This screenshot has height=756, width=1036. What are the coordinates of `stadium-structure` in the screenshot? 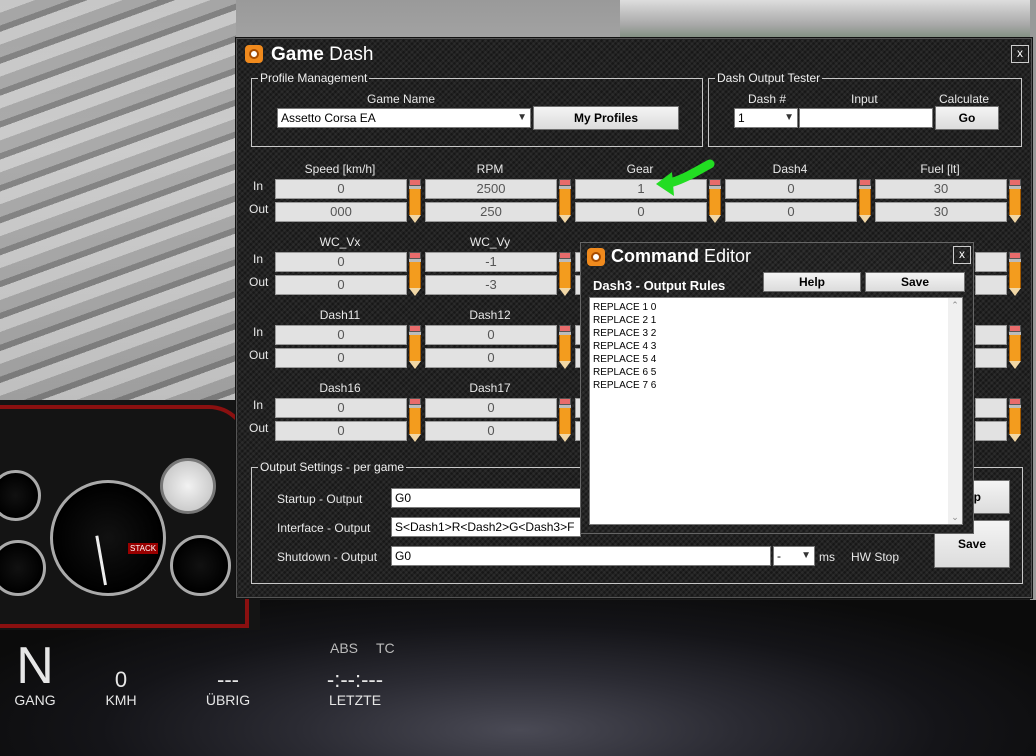 It's located at (118, 205).